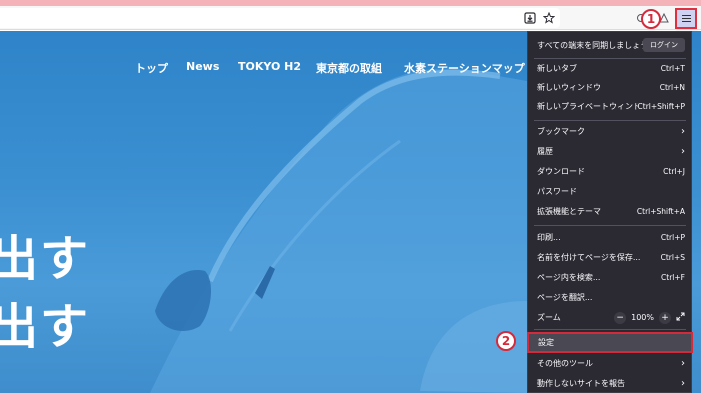 The width and height of the screenshot is (701, 393). I want to click on menu-item-new-private-window: 新しいプライベートウィンドウ Ctrl+Shift+P, so click(609, 106).